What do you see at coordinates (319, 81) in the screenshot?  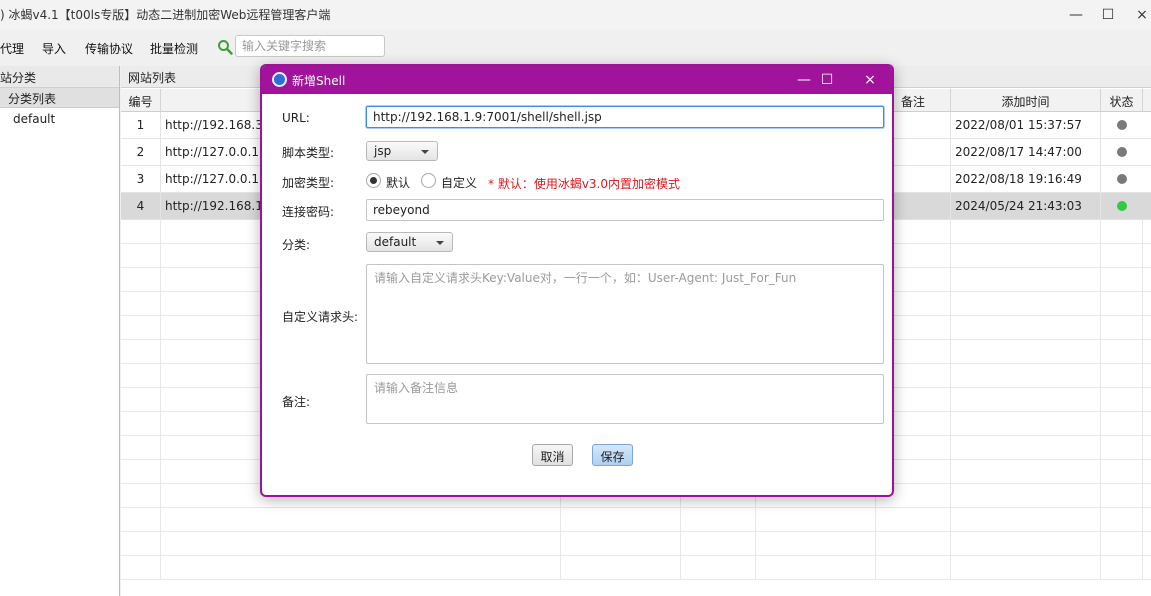 I see `dialog-title: 新增Shell` at bounding box center [319, 81].